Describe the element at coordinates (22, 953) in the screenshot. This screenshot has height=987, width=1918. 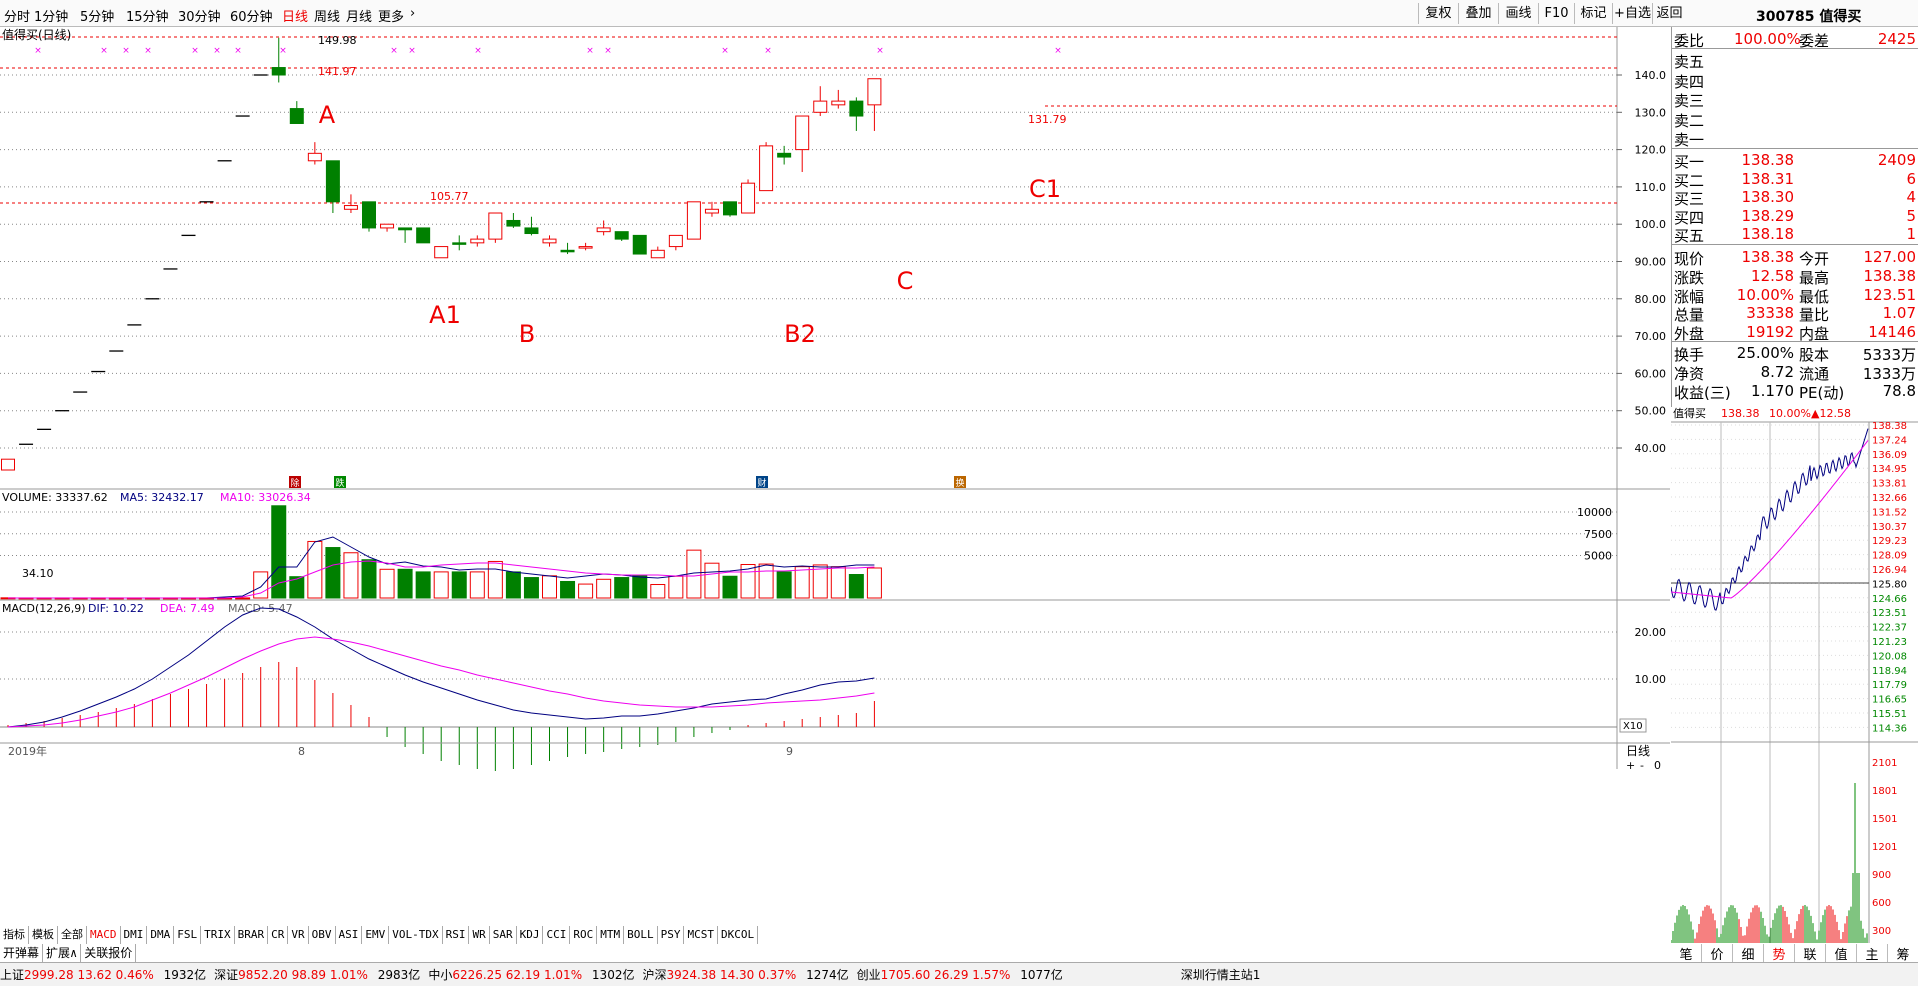
I see `danmu-button: 开弹幕` at that location.